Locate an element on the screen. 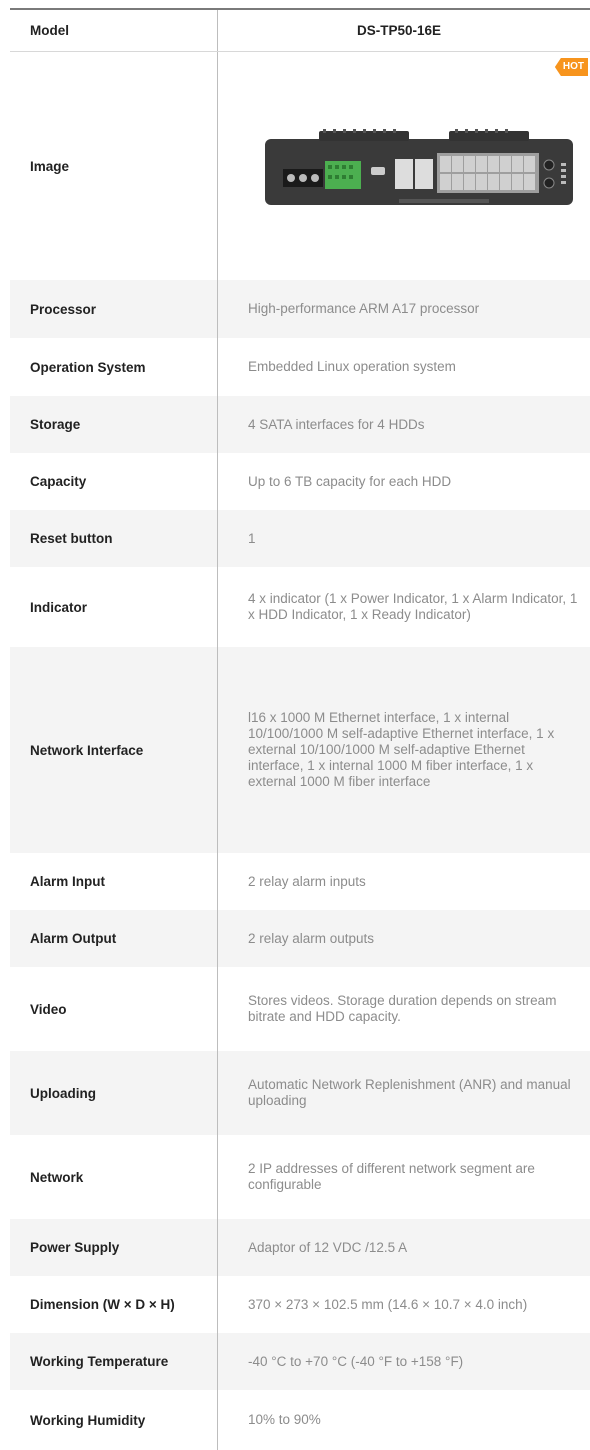 The height and width of the screenshot is (1450, 590). spec-row: Alarm Output 2 relay alarm outputs is located at coordinates (300, 938).